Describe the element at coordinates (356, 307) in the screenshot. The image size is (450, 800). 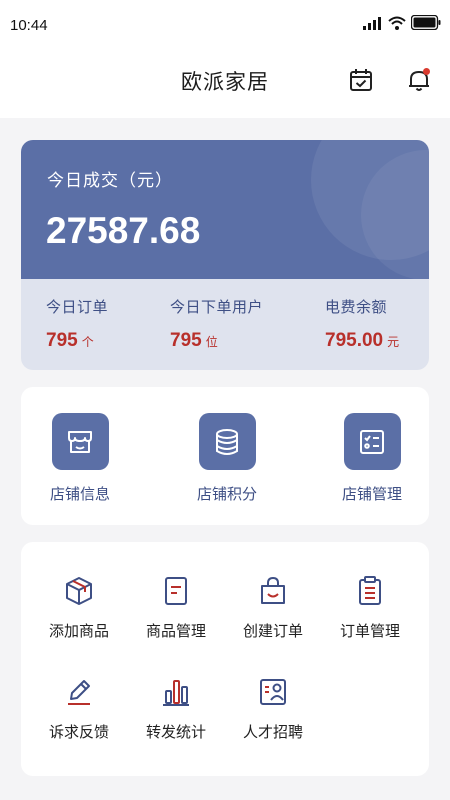
I see `stat-label: 电费余额` at that location.